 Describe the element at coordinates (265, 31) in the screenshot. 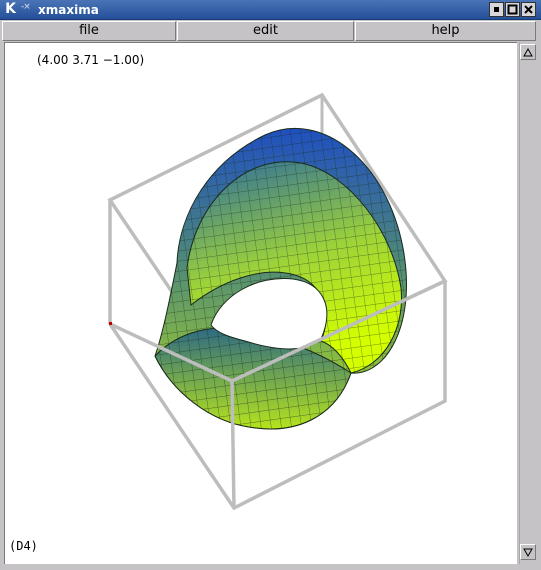

I see `menu-edit: edit` at that location.